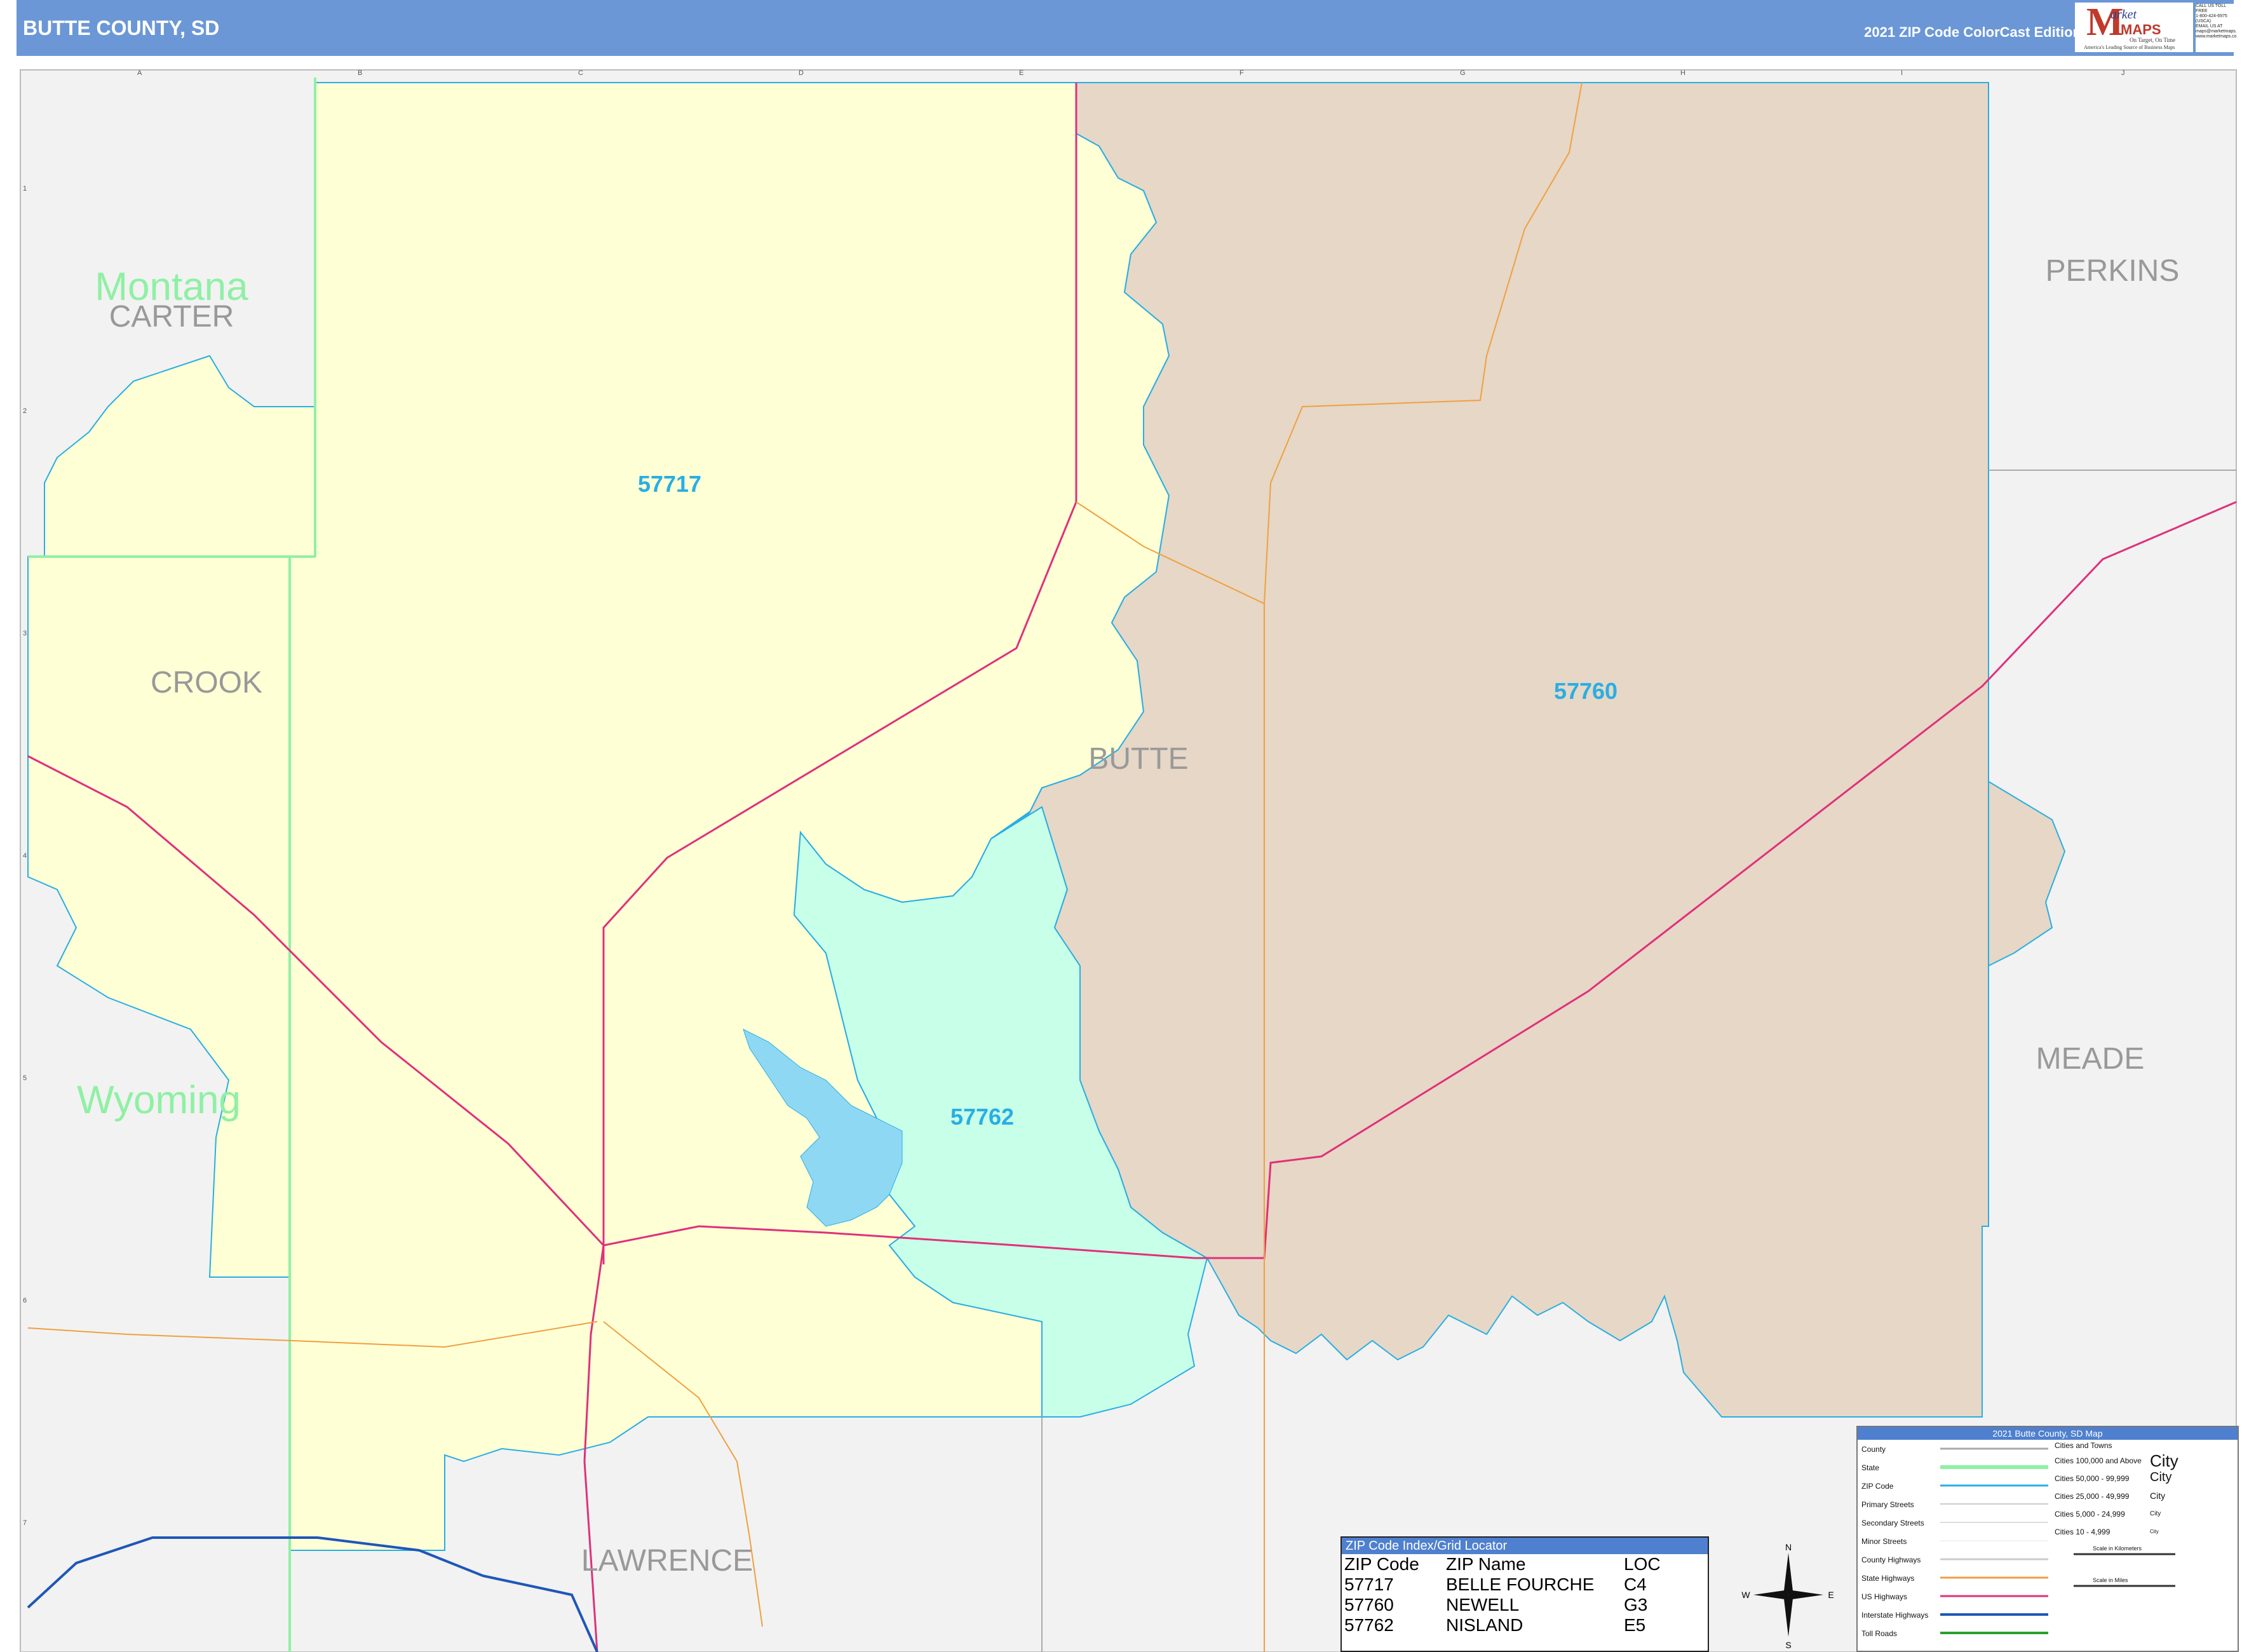 The height and width of the screenshot is (1652, 2242). I want to click on zip-index-header-row: ZIP Code ZIP Name LOC, so click(1525, 1564).